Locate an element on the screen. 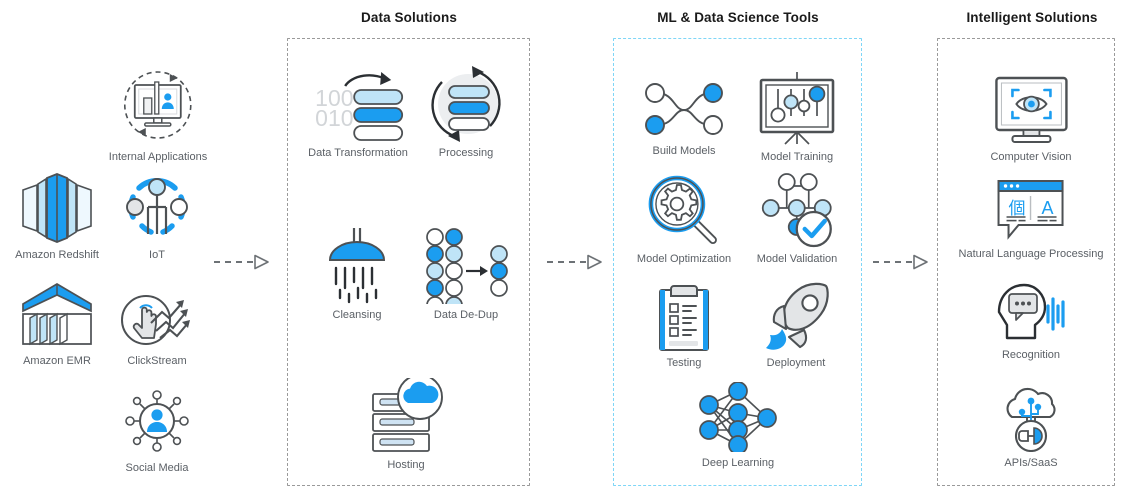  neural-network-icon is located at coordinates (738, 418).